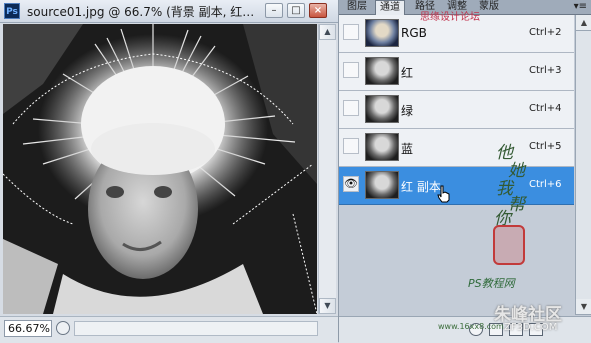 The image size is (591, 343). I want to click on watermark-ps: PS教程网, so click(491, 283).